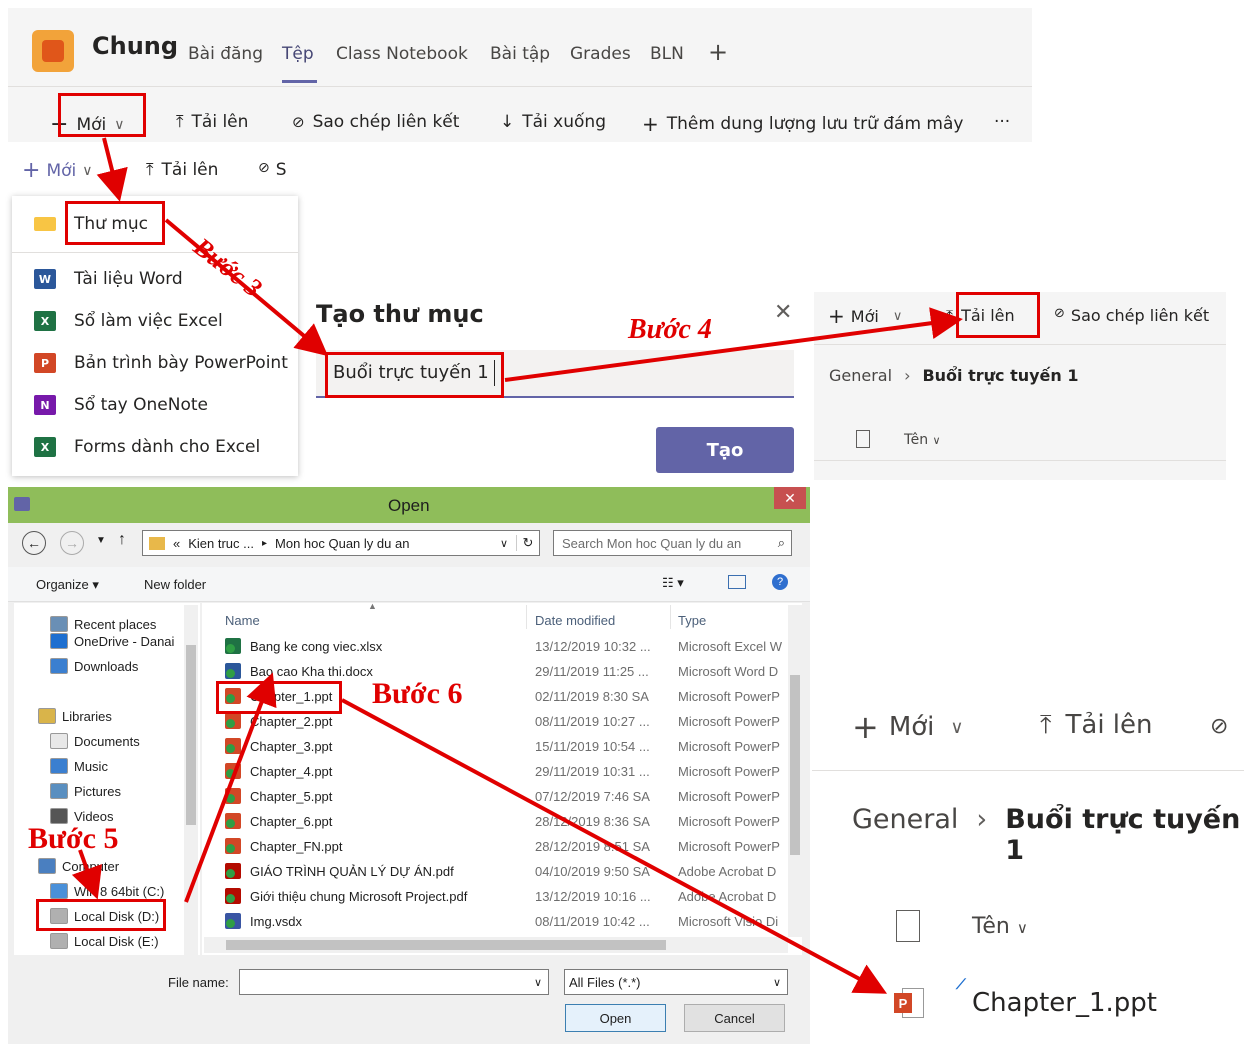  I want to click on recent-dropdown-icon: ▼, so click(101, 540).